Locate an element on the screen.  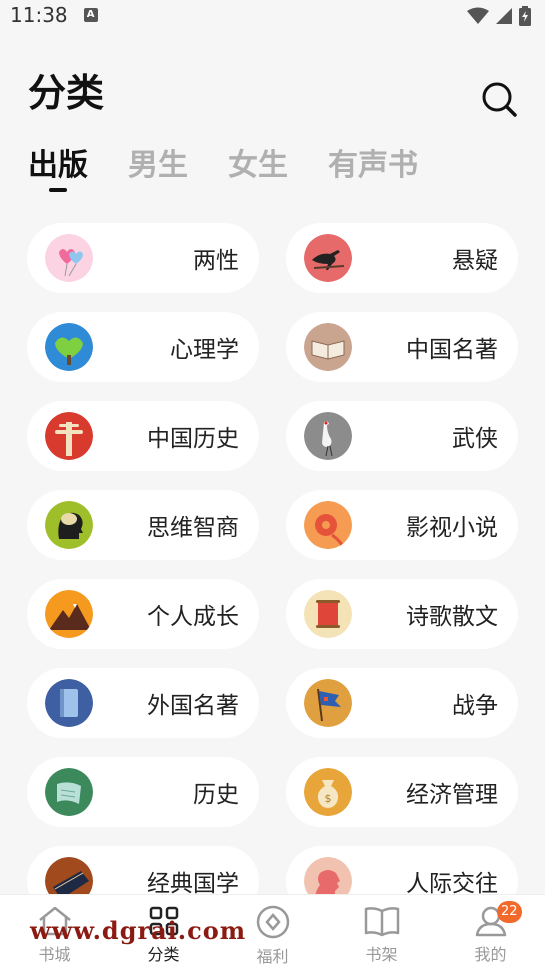
category-card-foreign-classics: 外国名著 is located at coordinates (143, 703).